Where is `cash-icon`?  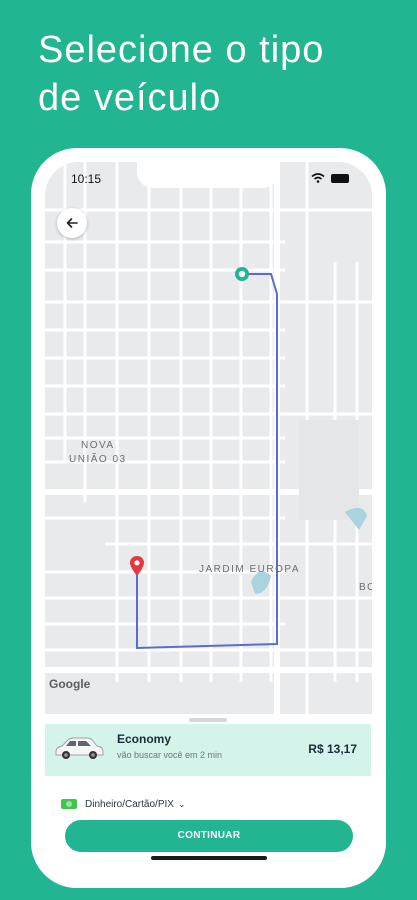
cash-icon is located at coordinates (69, 804).